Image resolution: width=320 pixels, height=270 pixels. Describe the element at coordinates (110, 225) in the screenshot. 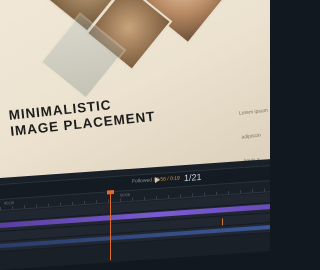

I see `playhead-line` at that location.